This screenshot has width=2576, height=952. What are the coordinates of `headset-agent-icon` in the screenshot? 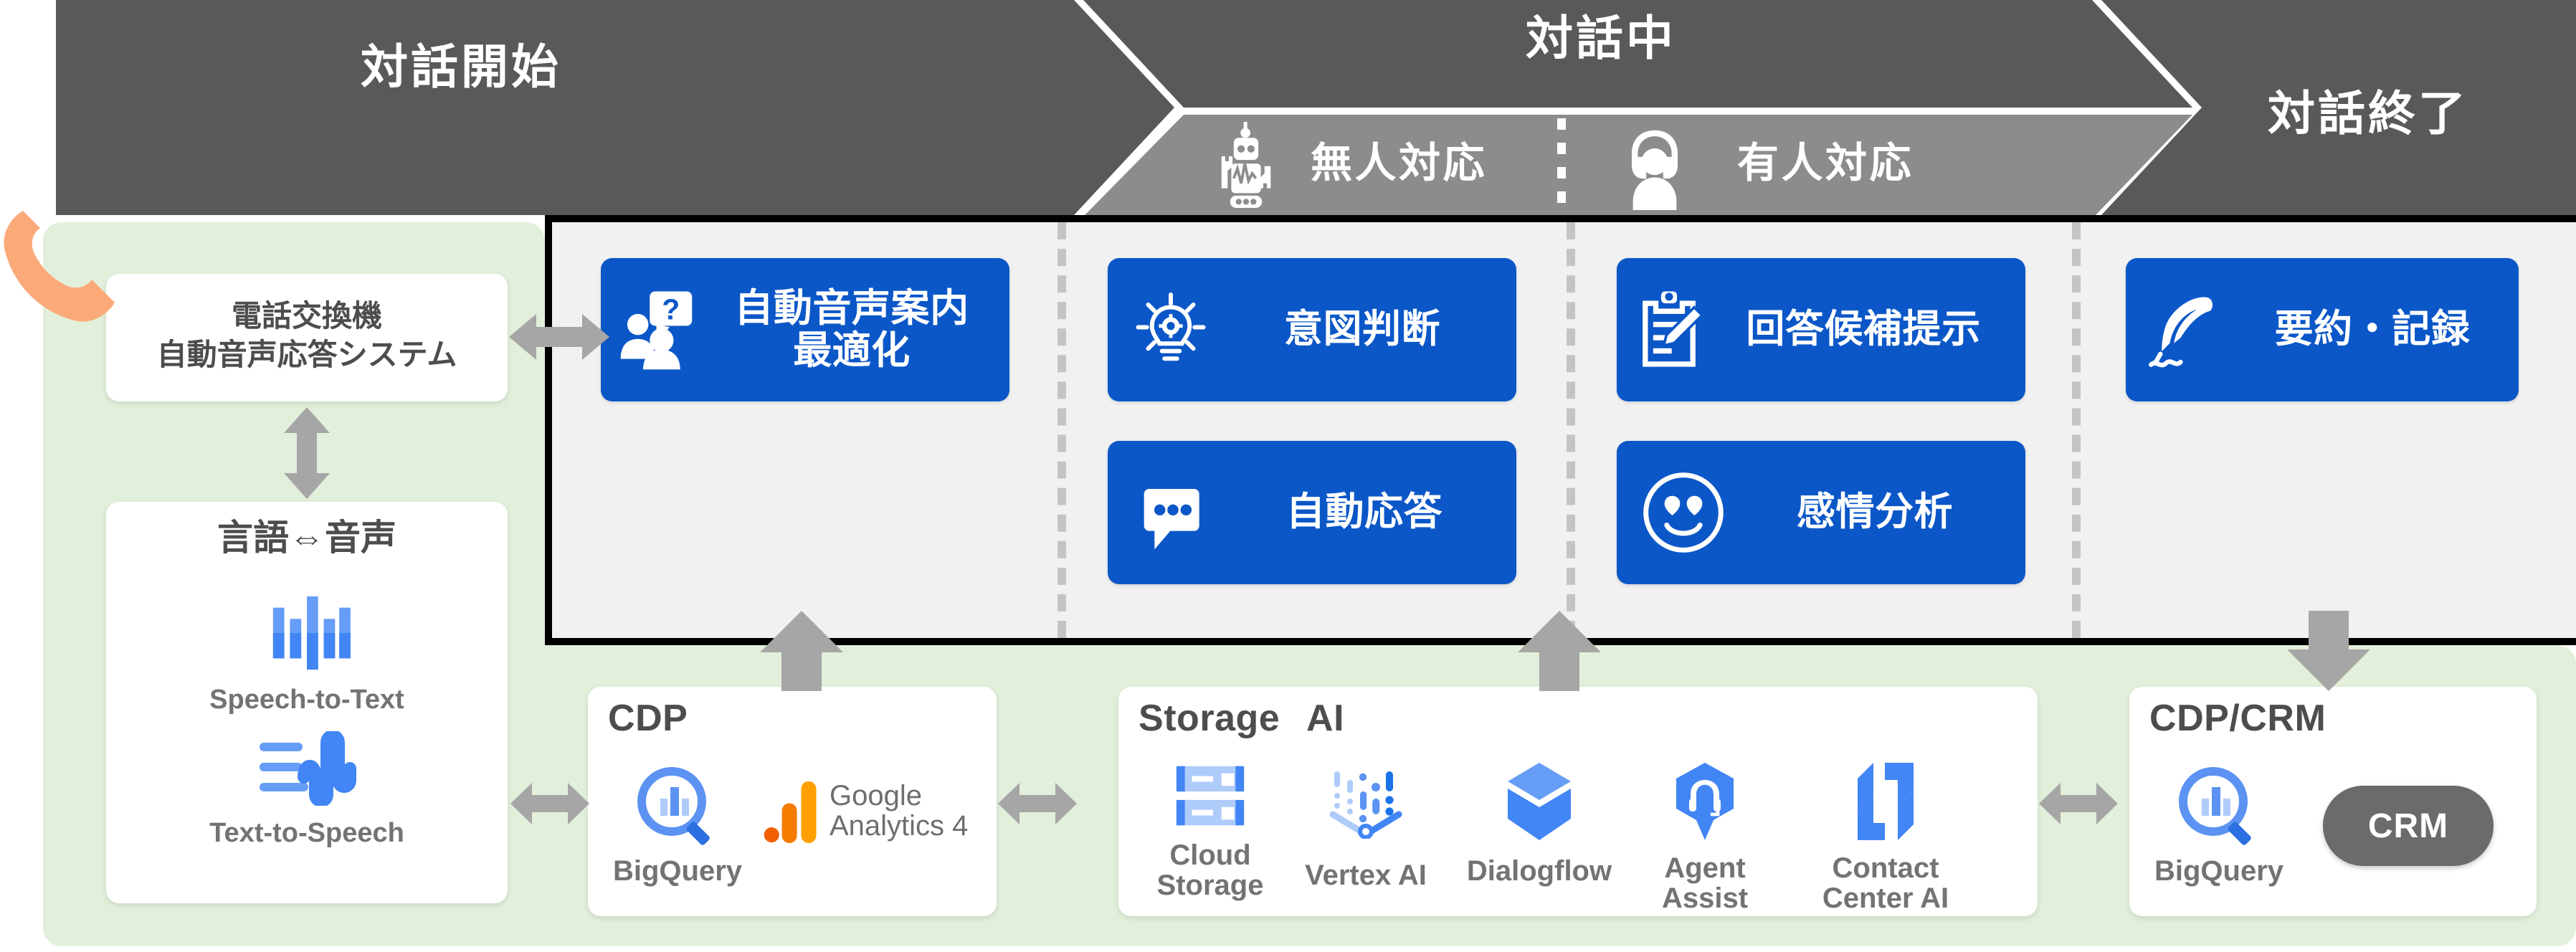 It's located at (1655, 169).